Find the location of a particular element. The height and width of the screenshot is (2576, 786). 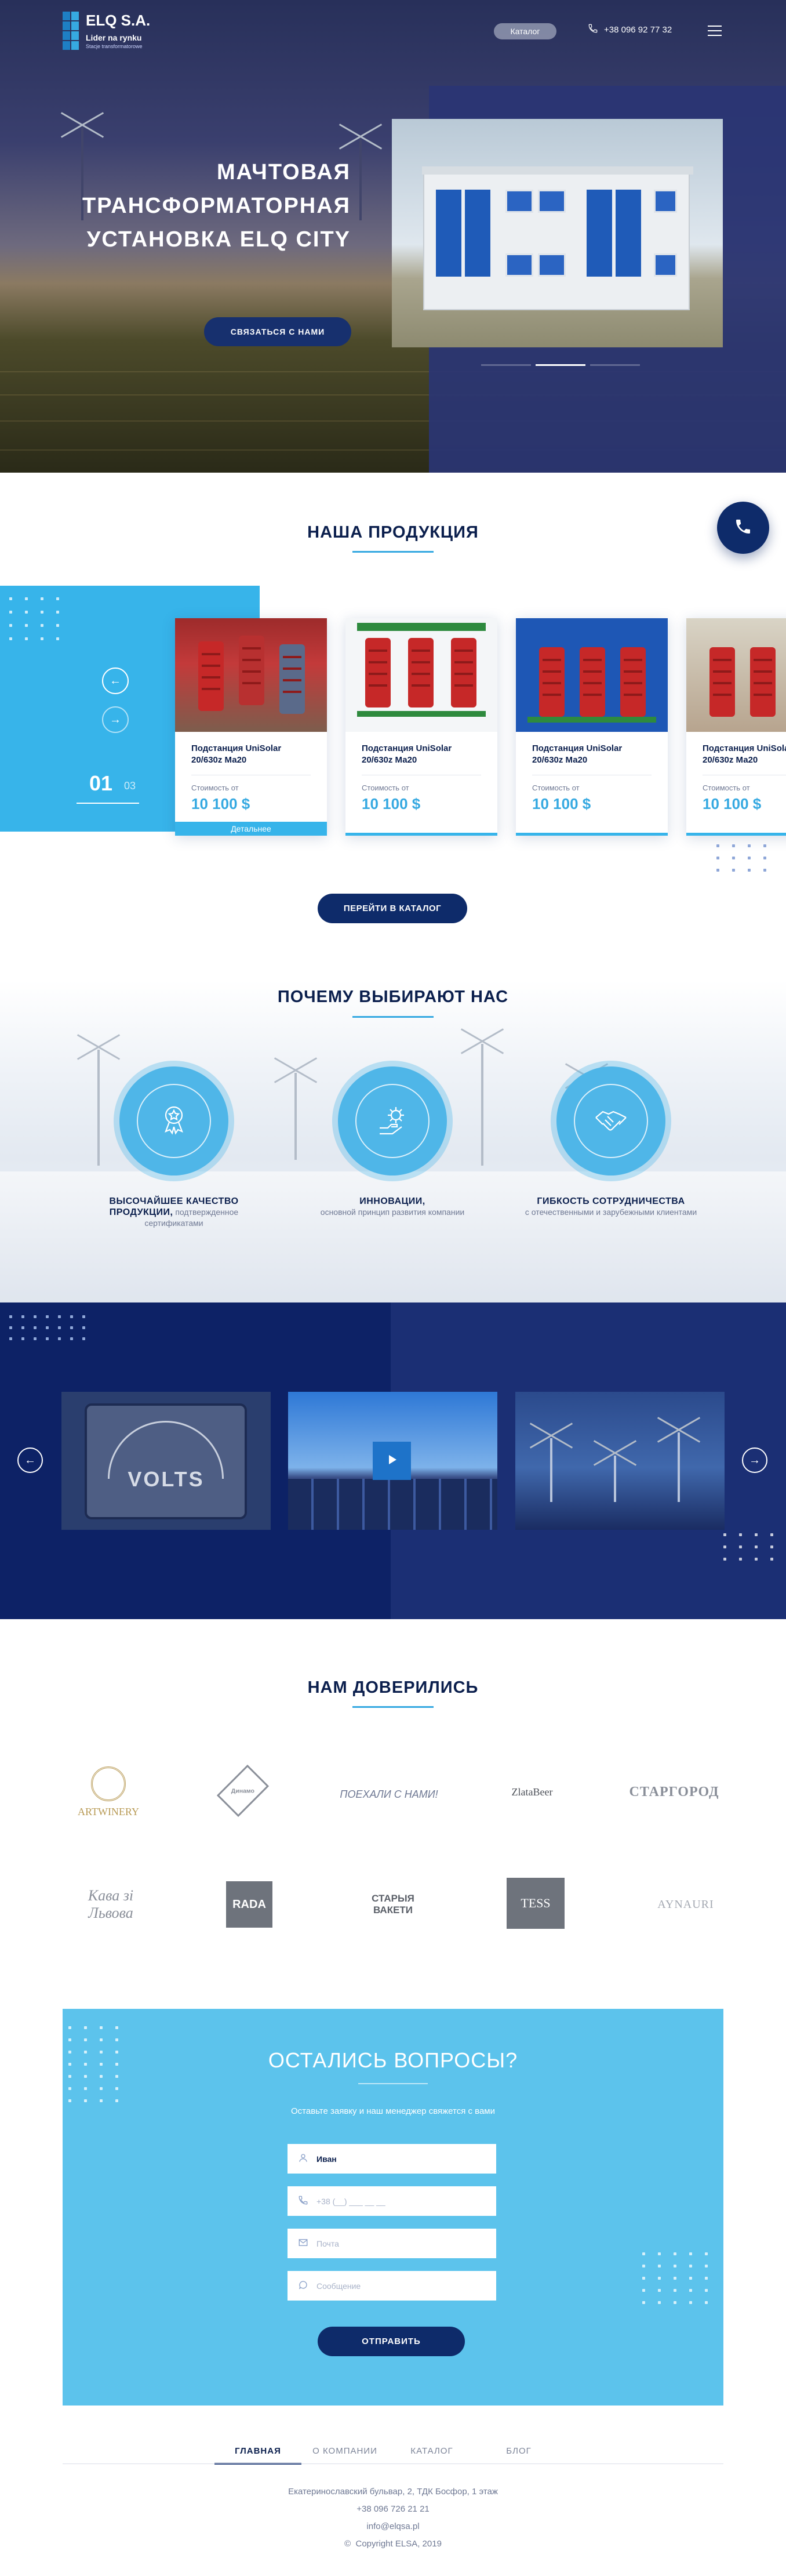

hero-slider-dots is located at coordinates (560, 365).